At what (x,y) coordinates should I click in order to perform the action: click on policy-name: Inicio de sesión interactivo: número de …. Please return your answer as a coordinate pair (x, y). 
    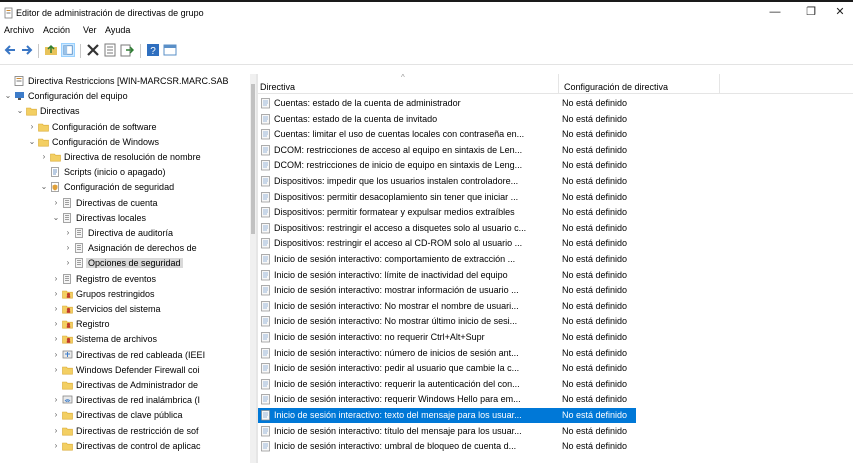
    Looking at the image, I should click on (396, 352).